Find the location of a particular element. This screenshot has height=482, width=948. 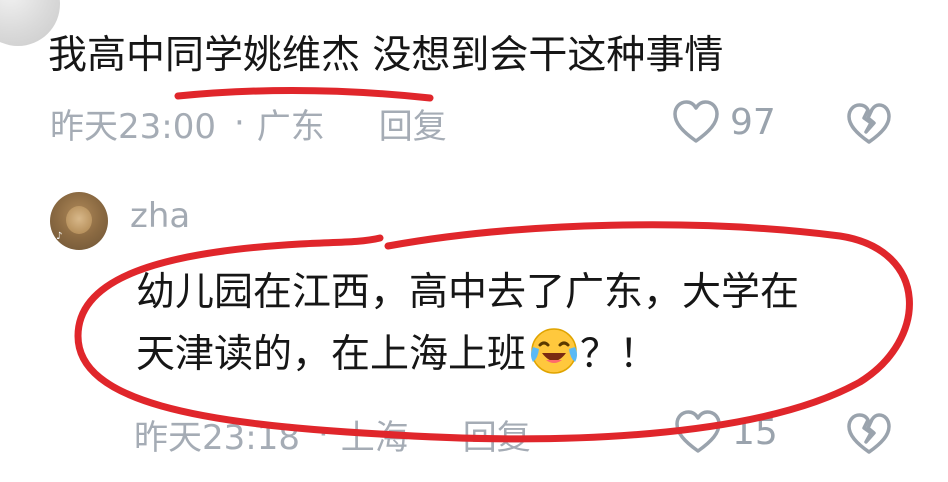

like-button: 97 is located at coordinates (723, 122).